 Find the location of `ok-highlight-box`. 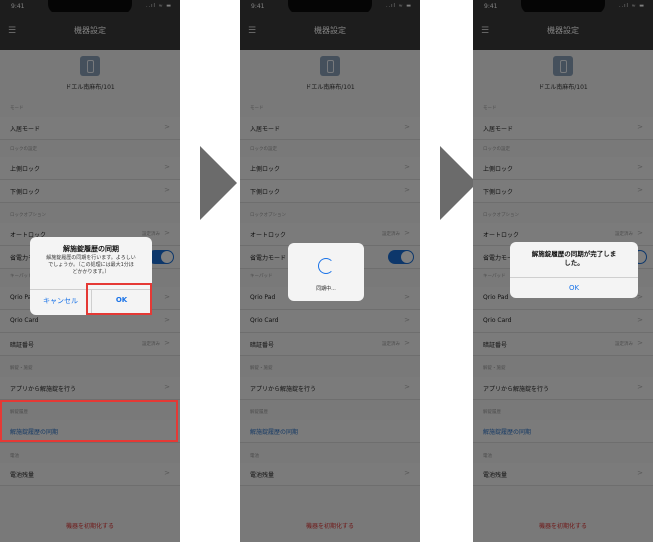

ok-highlight-box is located at coordinates (119, 299).